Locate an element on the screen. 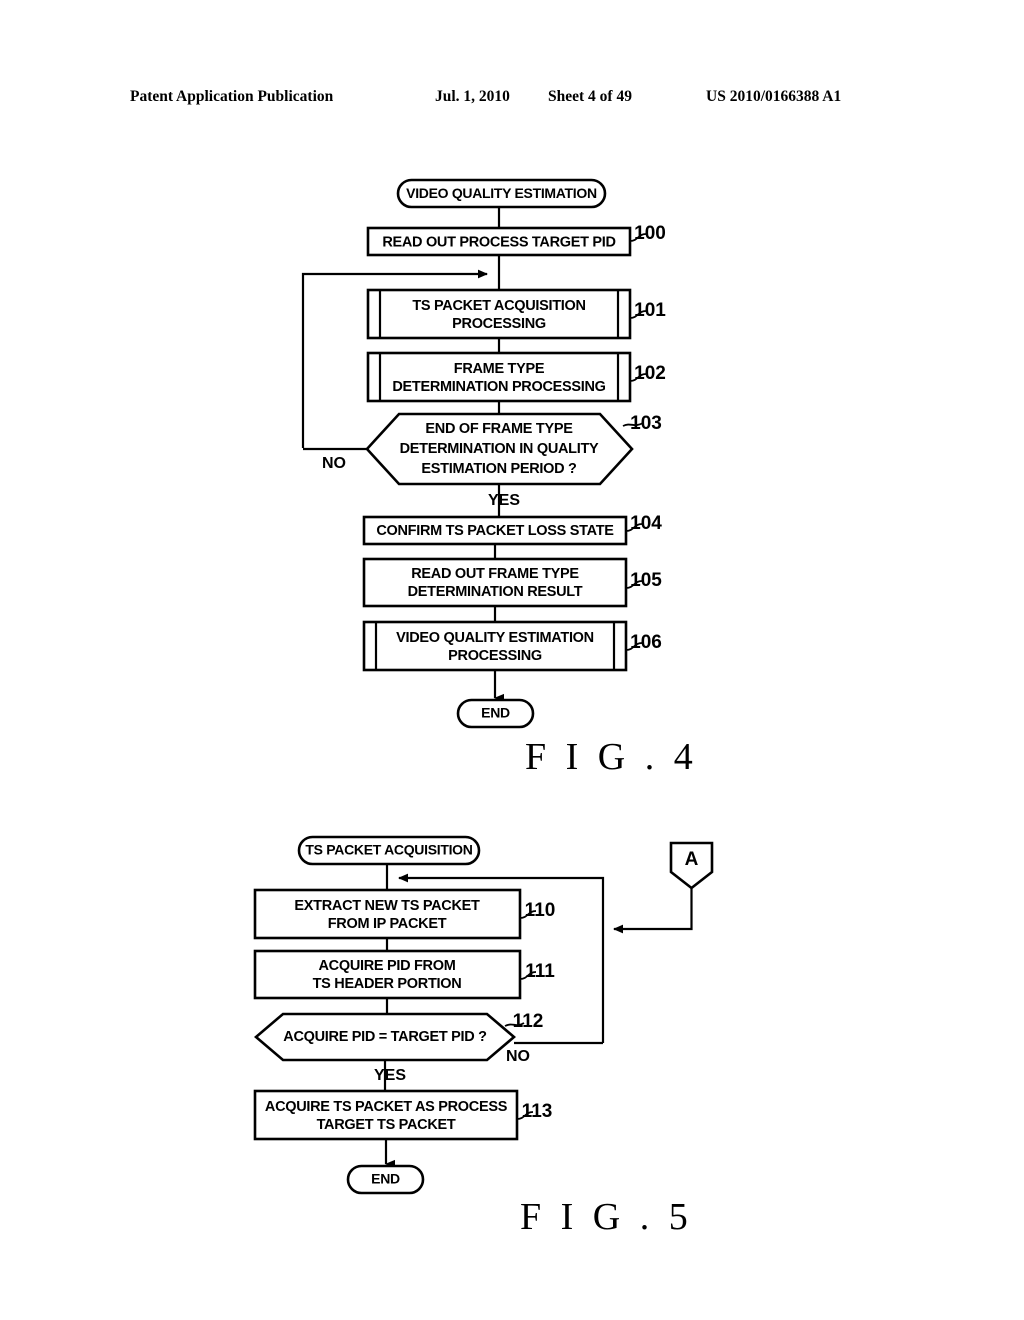 The height and width of the screenshot is (1320, 1024). fig5-ref-112: 112 is located at coordinates (528, 1021).